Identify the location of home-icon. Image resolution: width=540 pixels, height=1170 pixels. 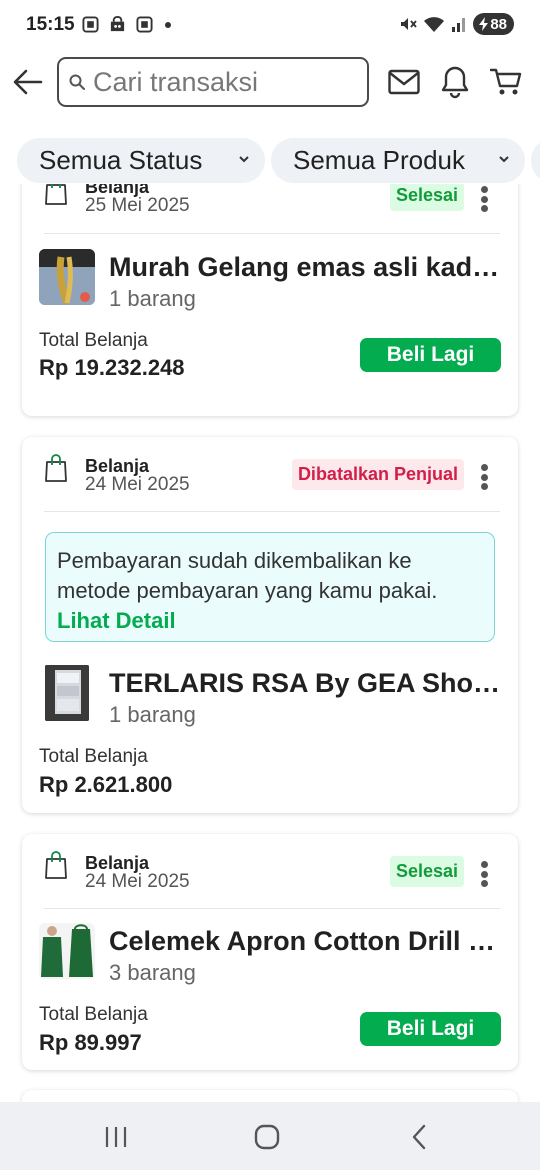
(267, 1137).